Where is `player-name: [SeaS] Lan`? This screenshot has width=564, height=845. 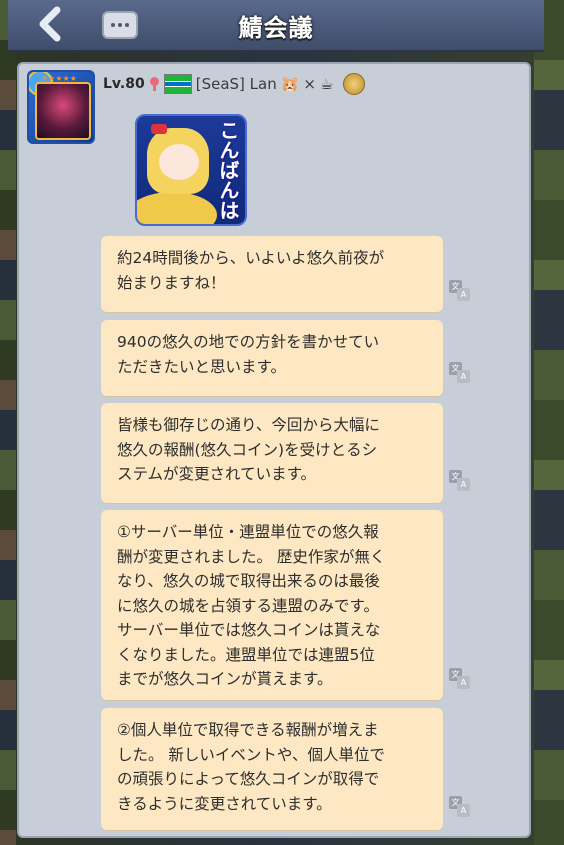 player-name: [SeaS] Lan is located at coordinates (236, 84).